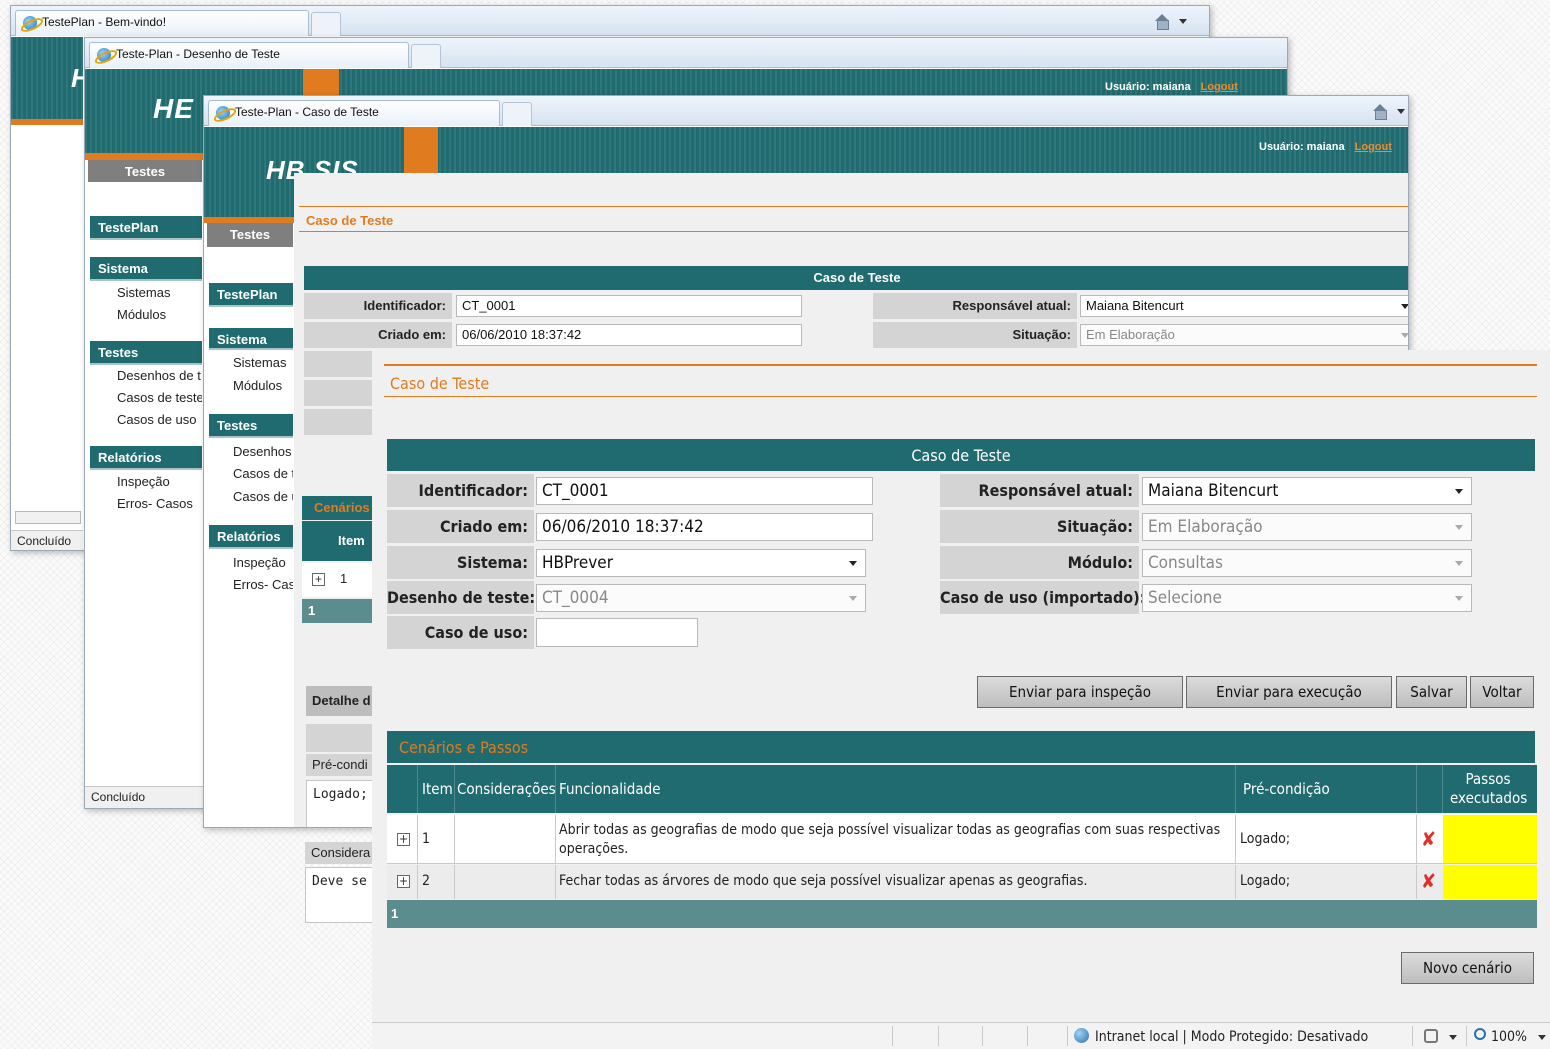 Image resolution: width=1550 pixels, height=1049 pixels. What do you see at coordinates (701, 563) in the screenshot?
I see `sistema-select: HBPrever` at bounding box center [701, 563].